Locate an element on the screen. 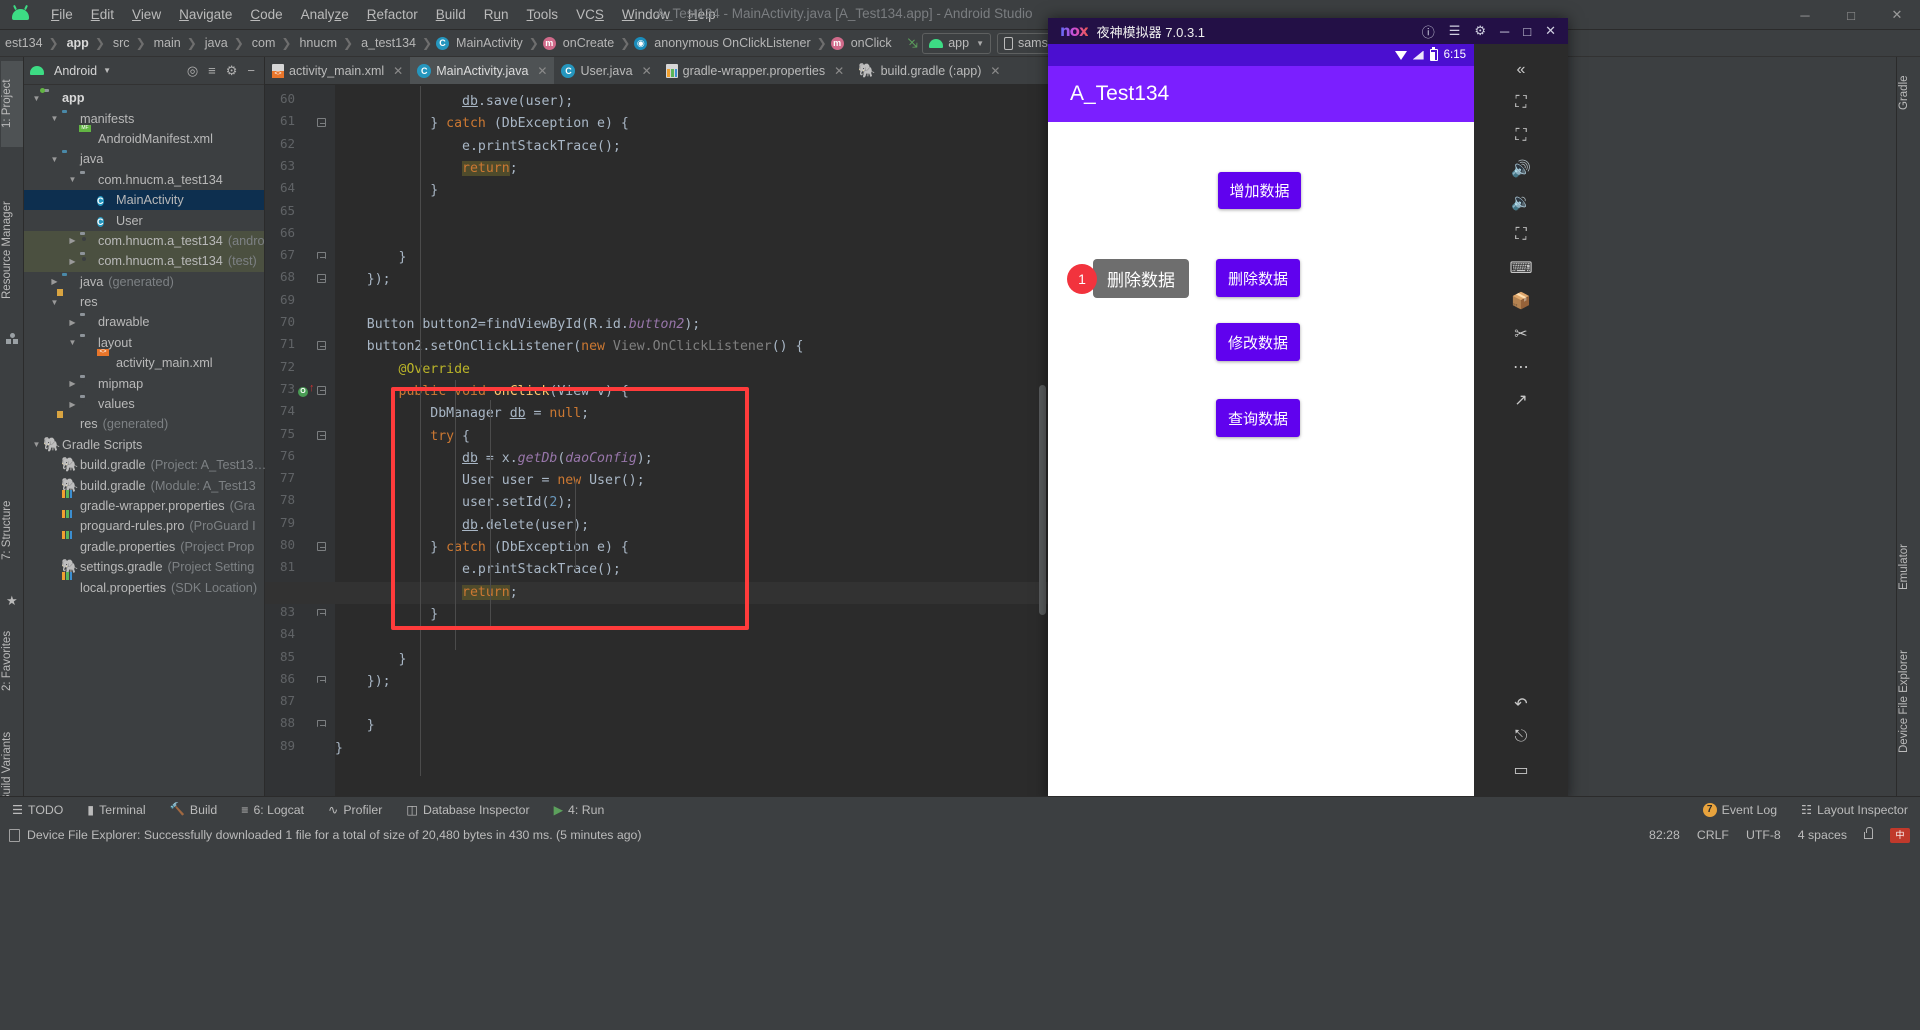 The height and width of the screenshot is (1030, 1920). menu-icon: ☰ is located at coordinates (1455, 31).